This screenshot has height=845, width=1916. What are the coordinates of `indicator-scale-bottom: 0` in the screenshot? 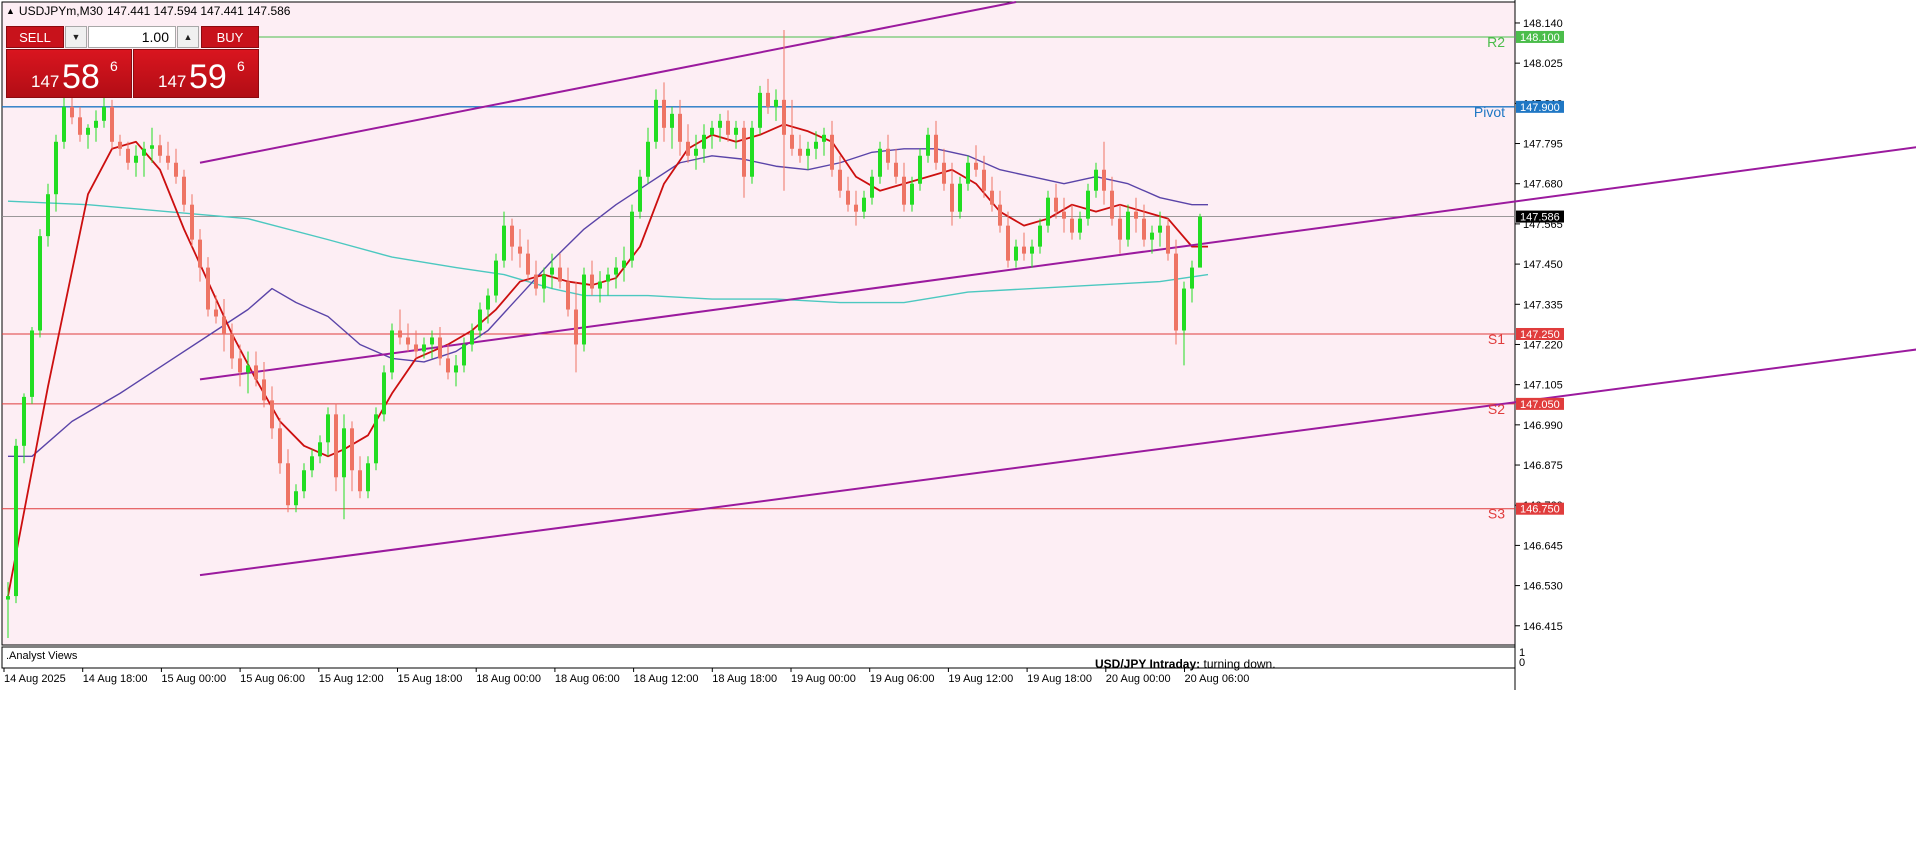 It's located at (1522, 663).